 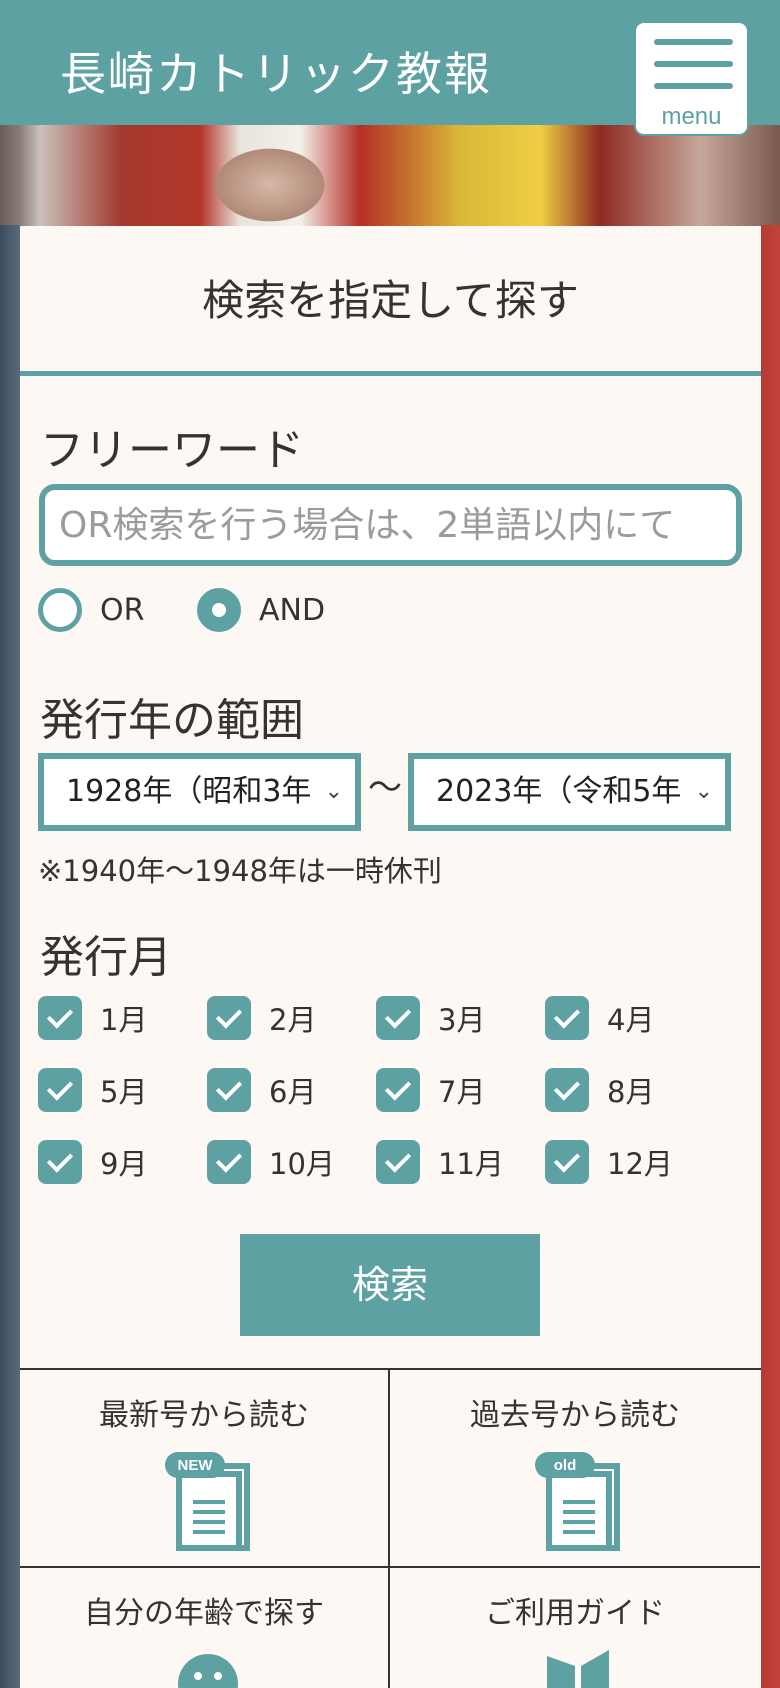 What do you see at coordinates (207, 1501) in the screenshot?
I see `new-document-icon: NEW` at bounding box center [207, 1501].